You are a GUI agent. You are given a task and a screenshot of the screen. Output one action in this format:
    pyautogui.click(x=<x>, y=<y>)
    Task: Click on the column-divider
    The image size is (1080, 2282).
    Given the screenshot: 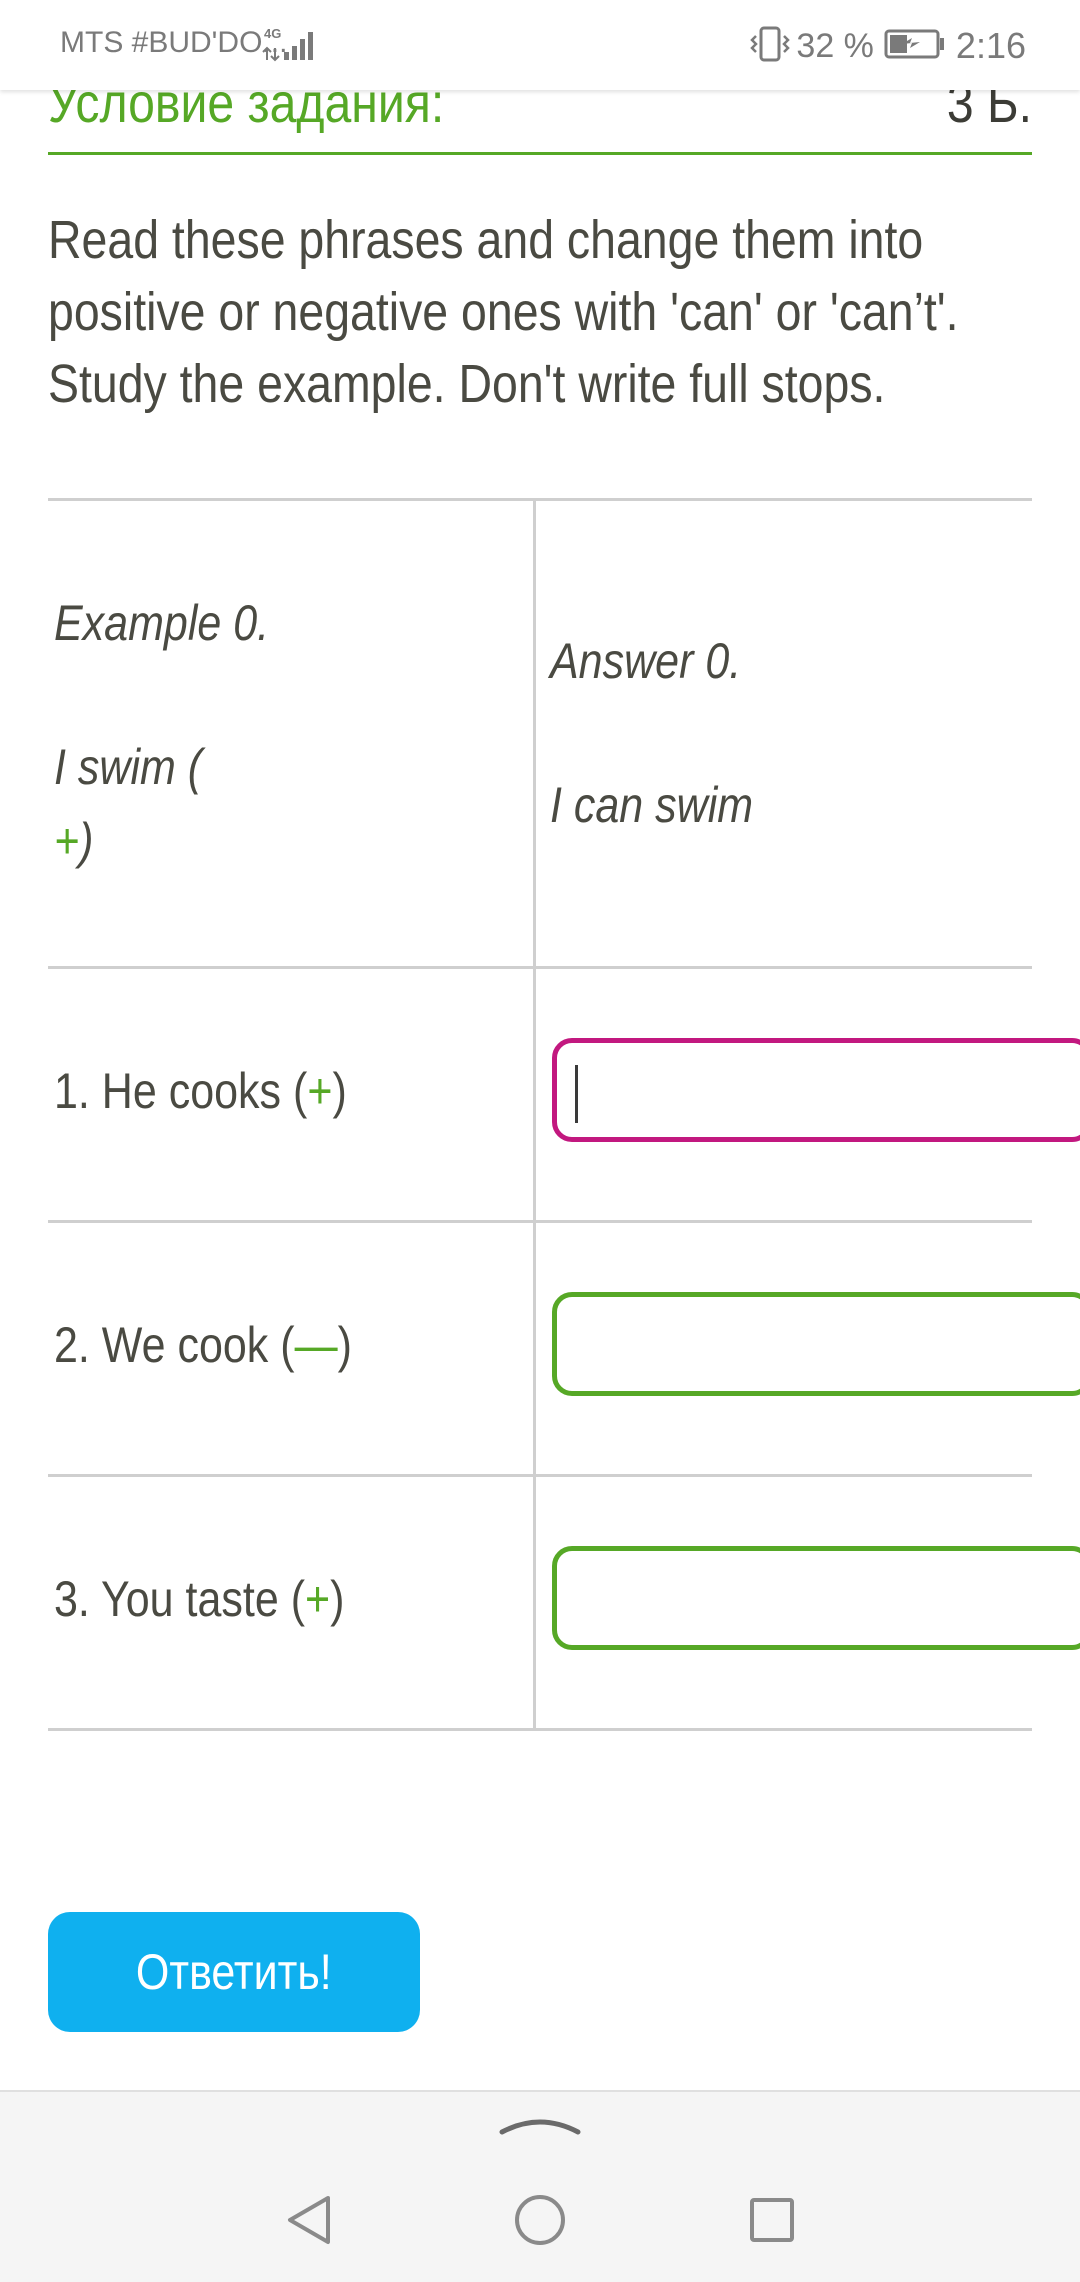 What is the action you would take?
    pyautogui.click(x=534, y=1114)
    